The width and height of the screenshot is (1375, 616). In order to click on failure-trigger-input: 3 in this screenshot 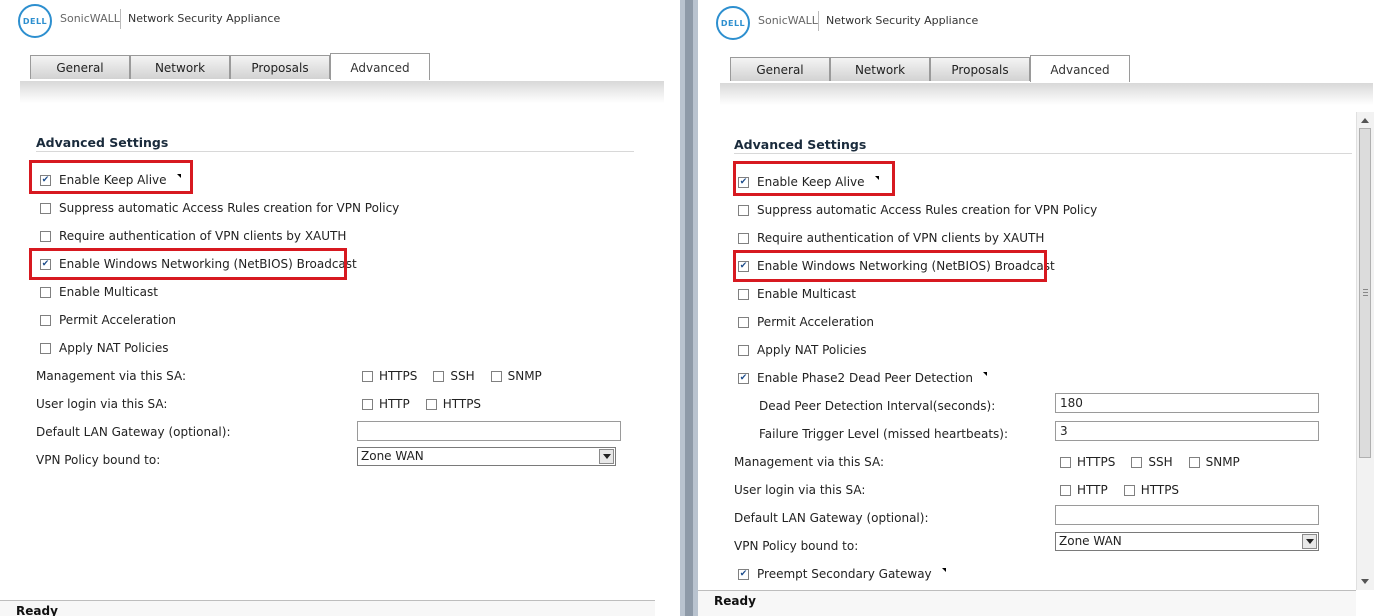, I will do `click(1187, 431)`.